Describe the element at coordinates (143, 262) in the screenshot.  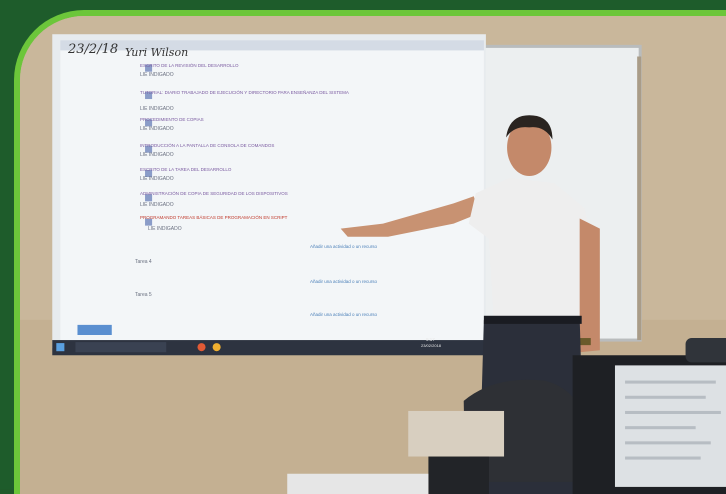
I see `section-title: Tarea 4` at that location.